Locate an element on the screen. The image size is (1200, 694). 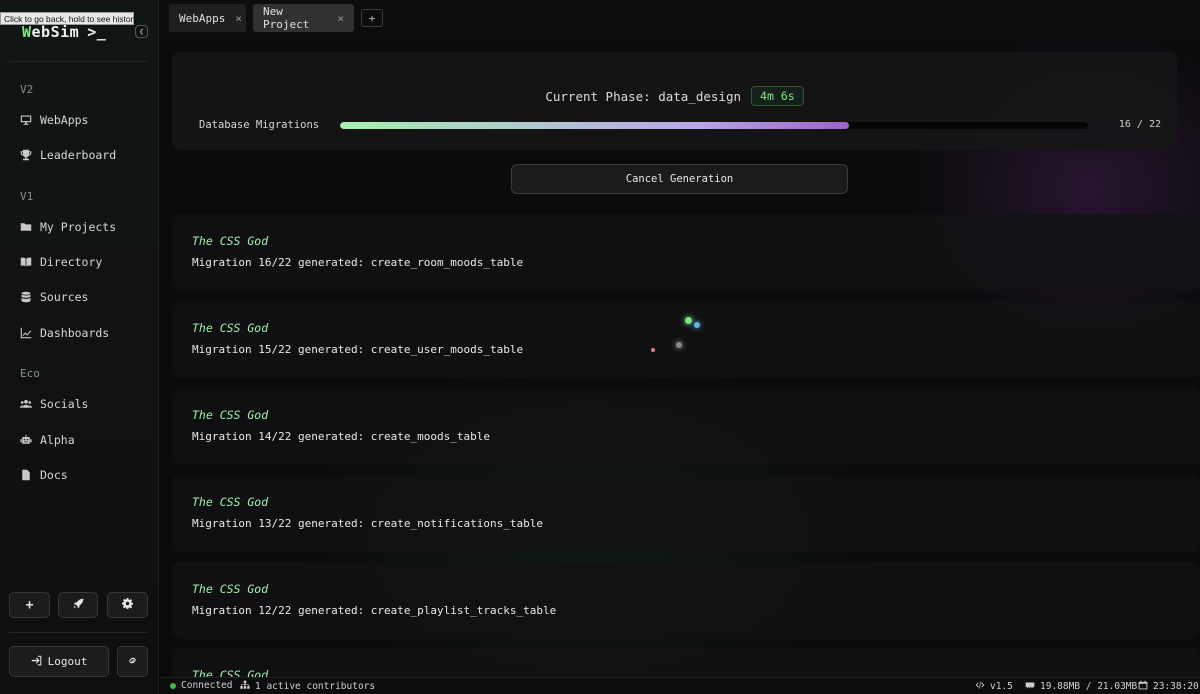
sidebar-item-alpha: Alpha is located at coordinates (79, 440).